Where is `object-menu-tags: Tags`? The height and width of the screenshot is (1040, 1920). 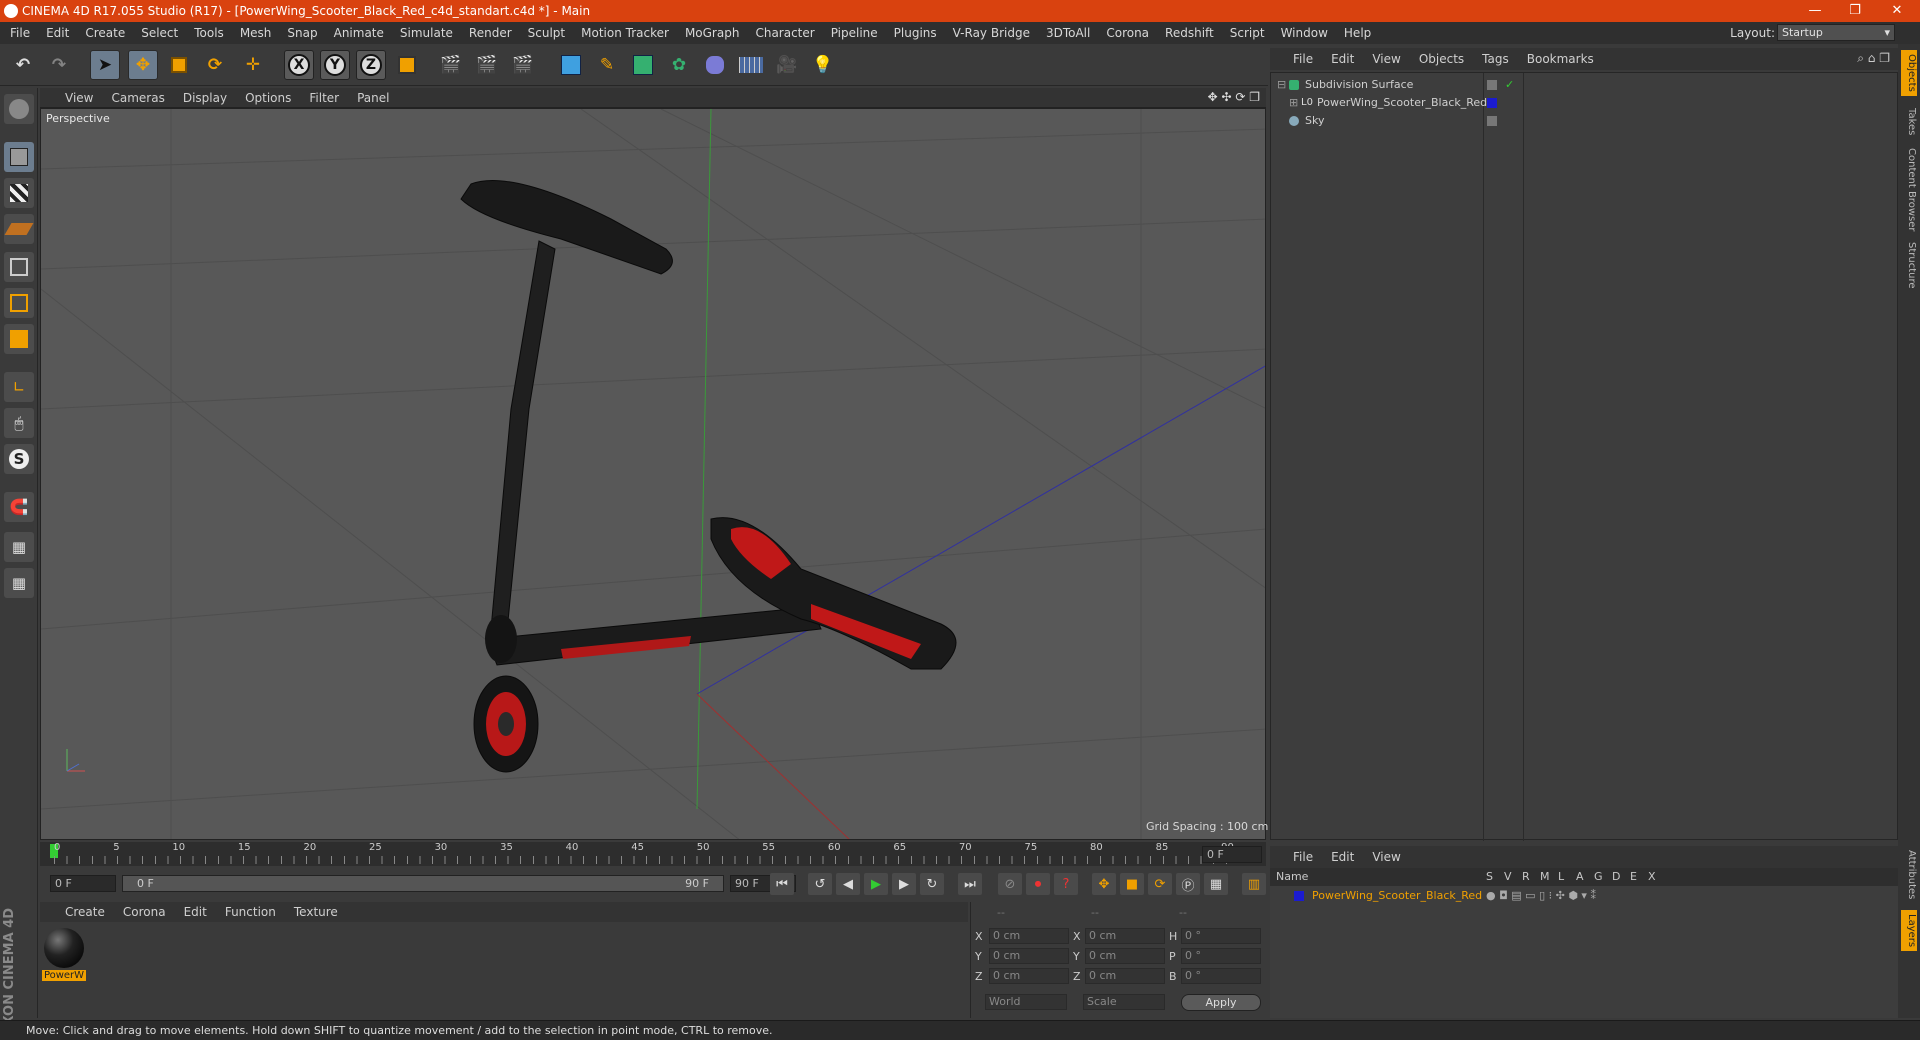 object-menu-tags: Tags is located at coordinates (1495, 59).